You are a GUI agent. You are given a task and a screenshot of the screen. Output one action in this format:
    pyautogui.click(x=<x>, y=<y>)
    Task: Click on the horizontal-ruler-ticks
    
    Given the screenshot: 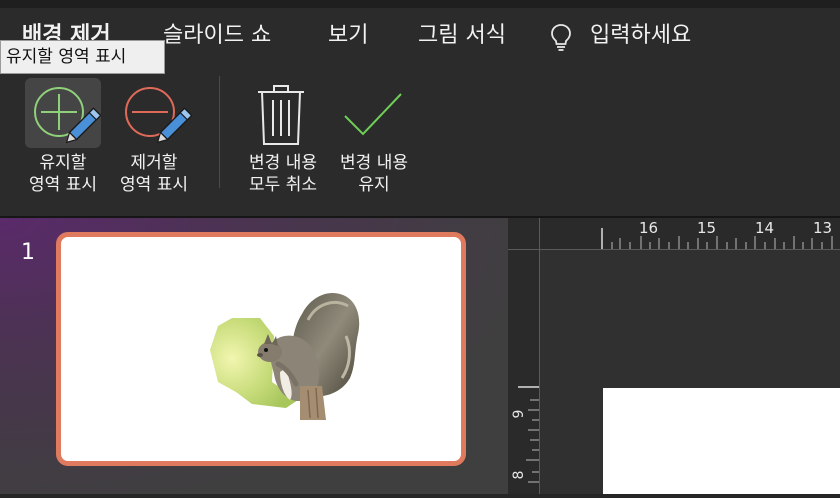 What is the action you would take?
    pyautogui.click(x=717, y=239)
    